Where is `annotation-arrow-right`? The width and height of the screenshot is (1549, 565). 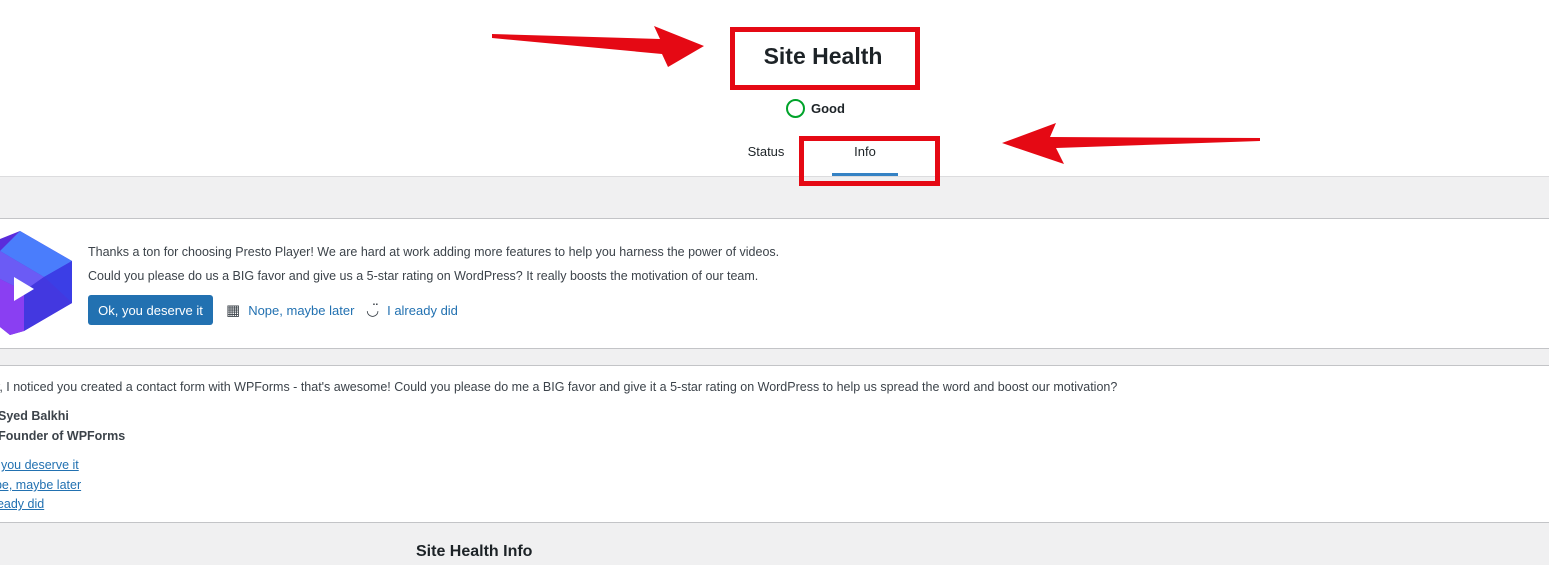
annotation-arrow-right is located at coordinates (1131, 143).